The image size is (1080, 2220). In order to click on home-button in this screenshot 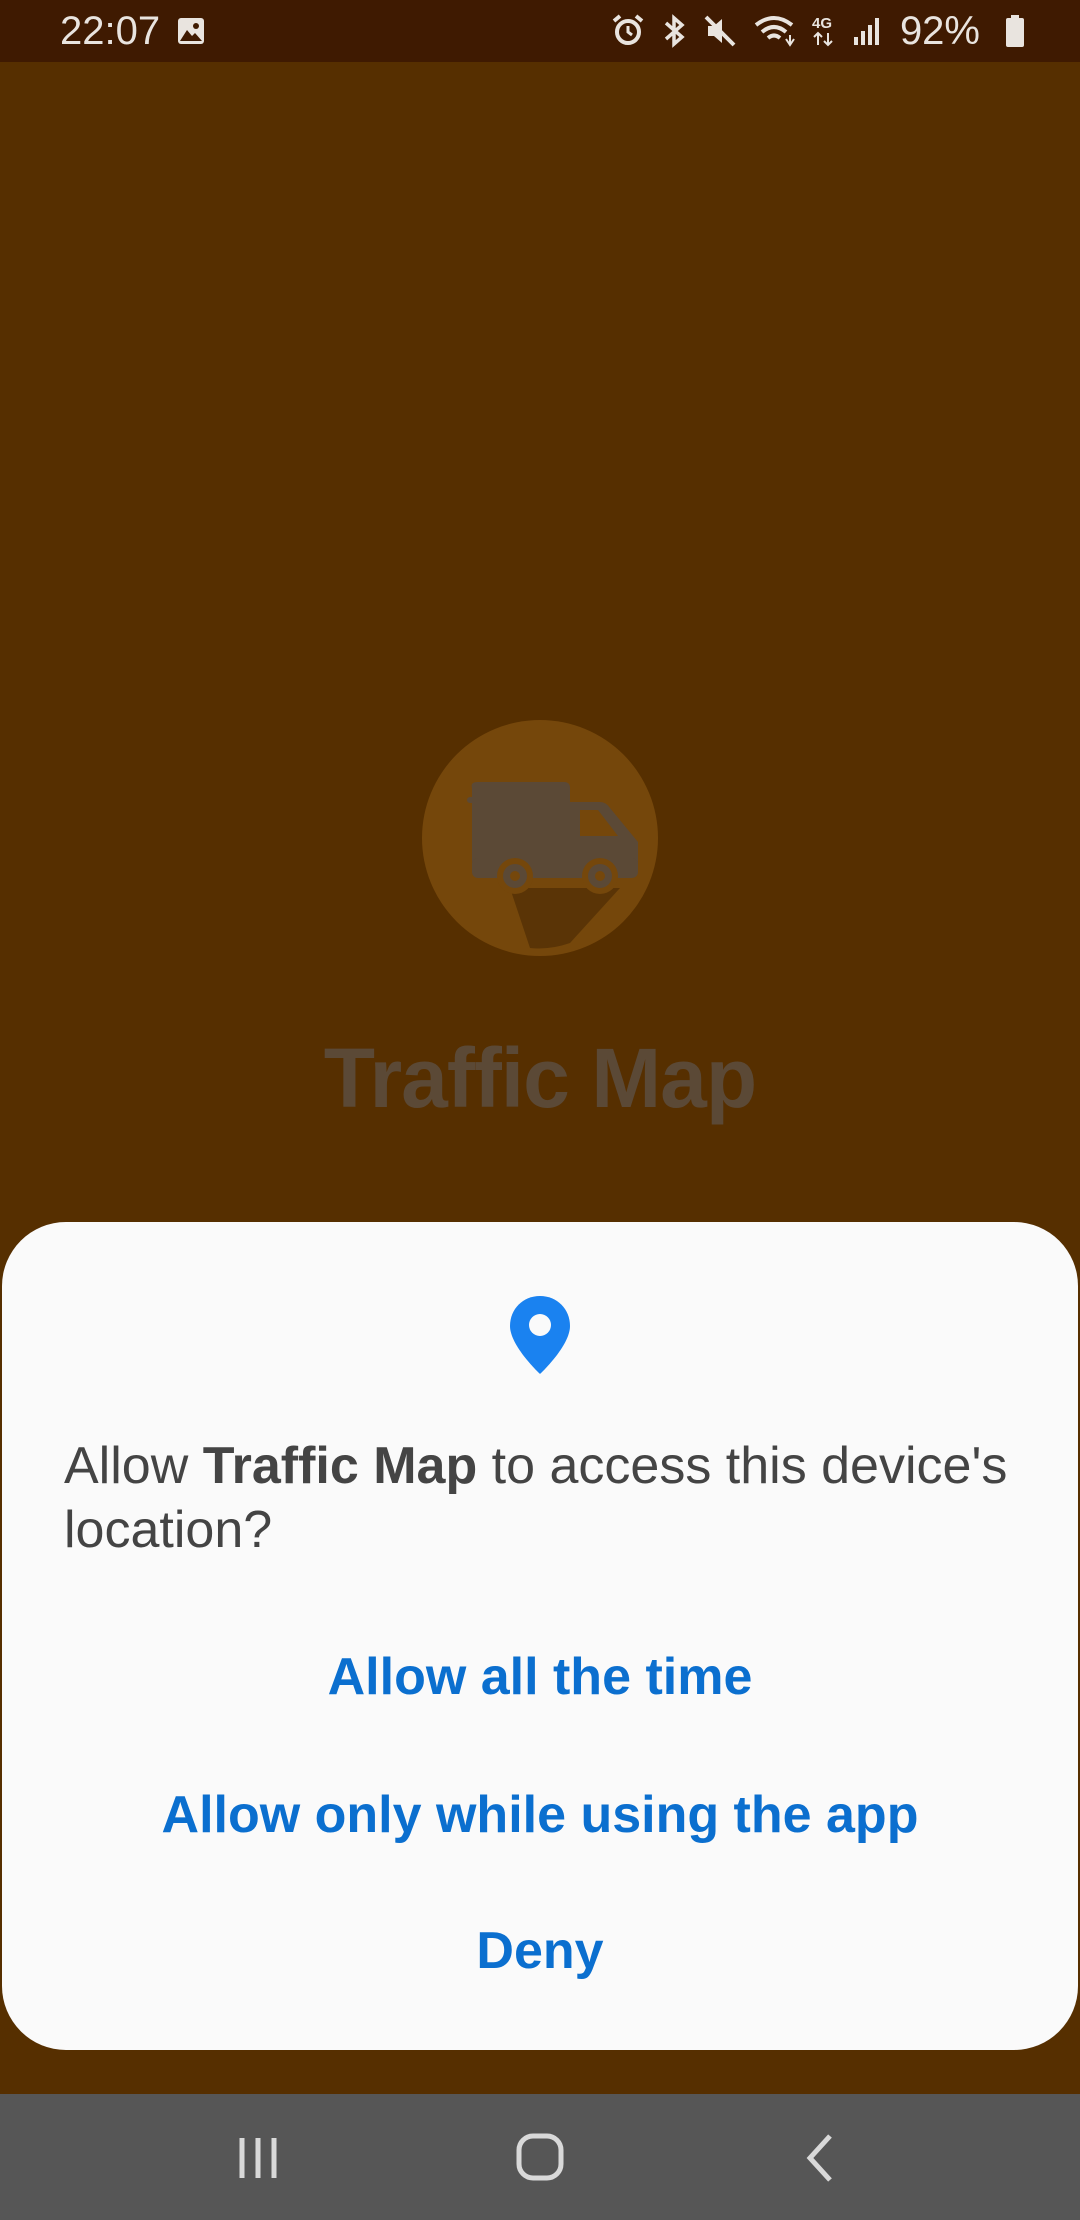, I will do `click(540, 2158)`.